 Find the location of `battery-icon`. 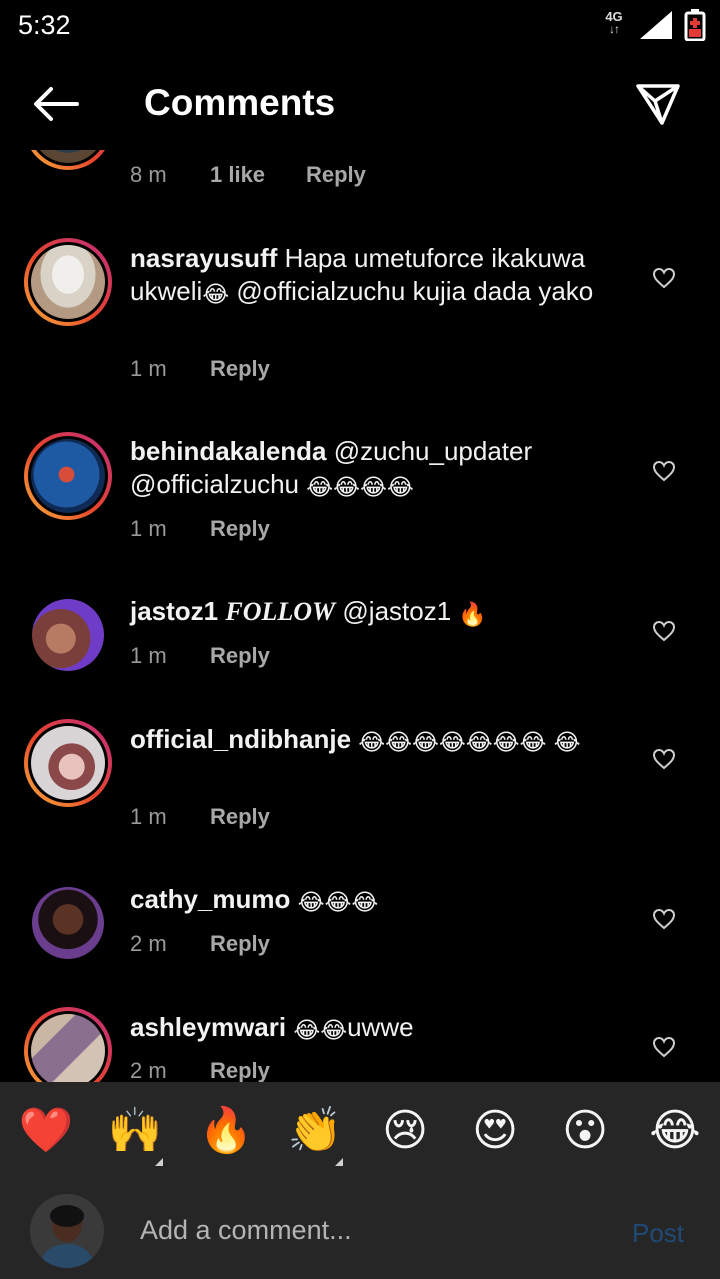

battery-icon is located at coordinates (695, 25).